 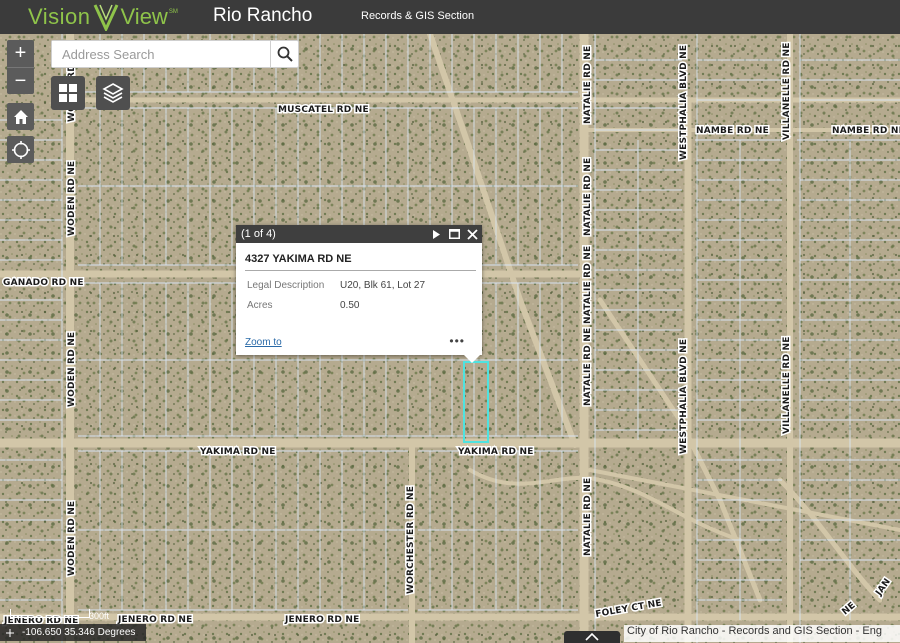 I want to click on zoom-in-button: +, so click(x=20, y=53).